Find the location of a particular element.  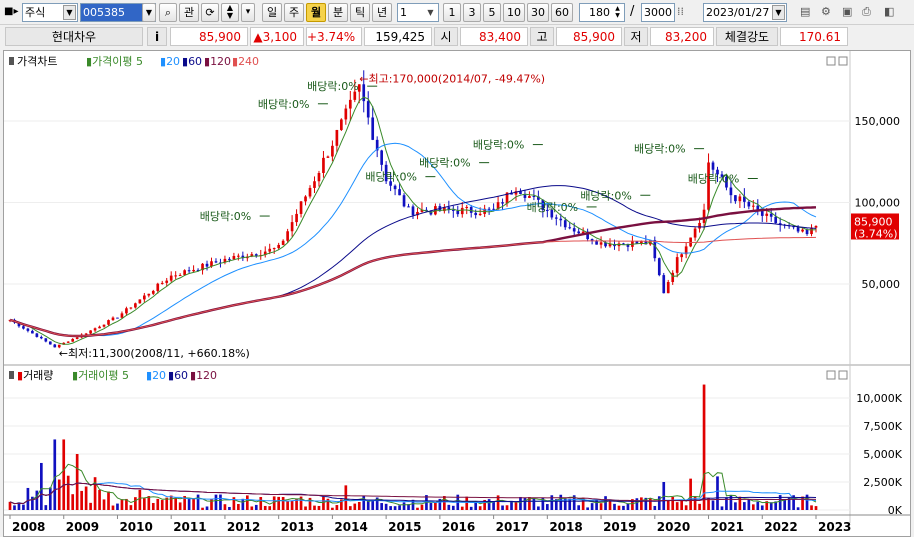

updown-stepper-icon: ▲ ▼ is located at coordinates (230, 12).